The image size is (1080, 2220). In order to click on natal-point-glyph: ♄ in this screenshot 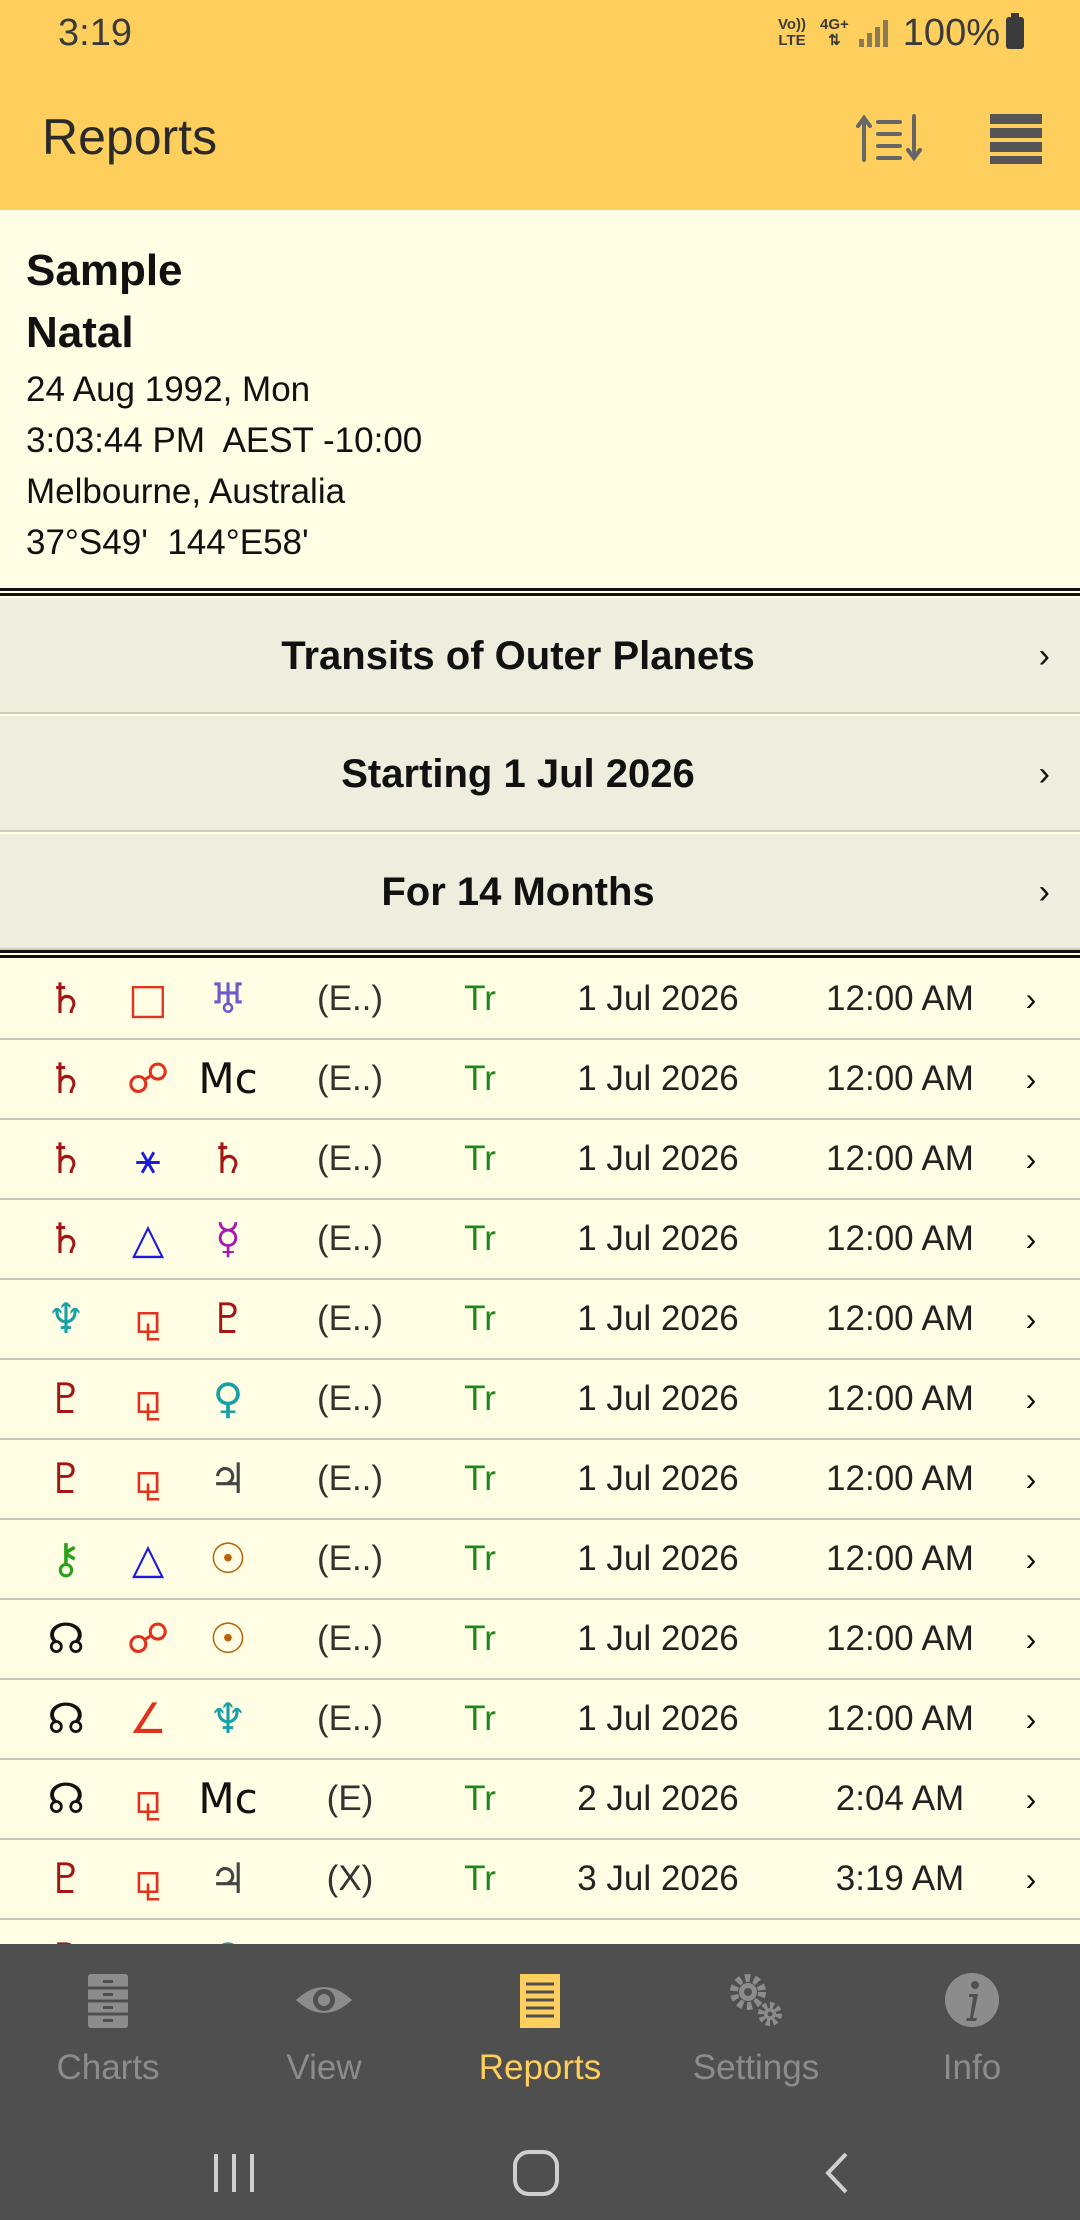, I will do `click(228, 1158)`.